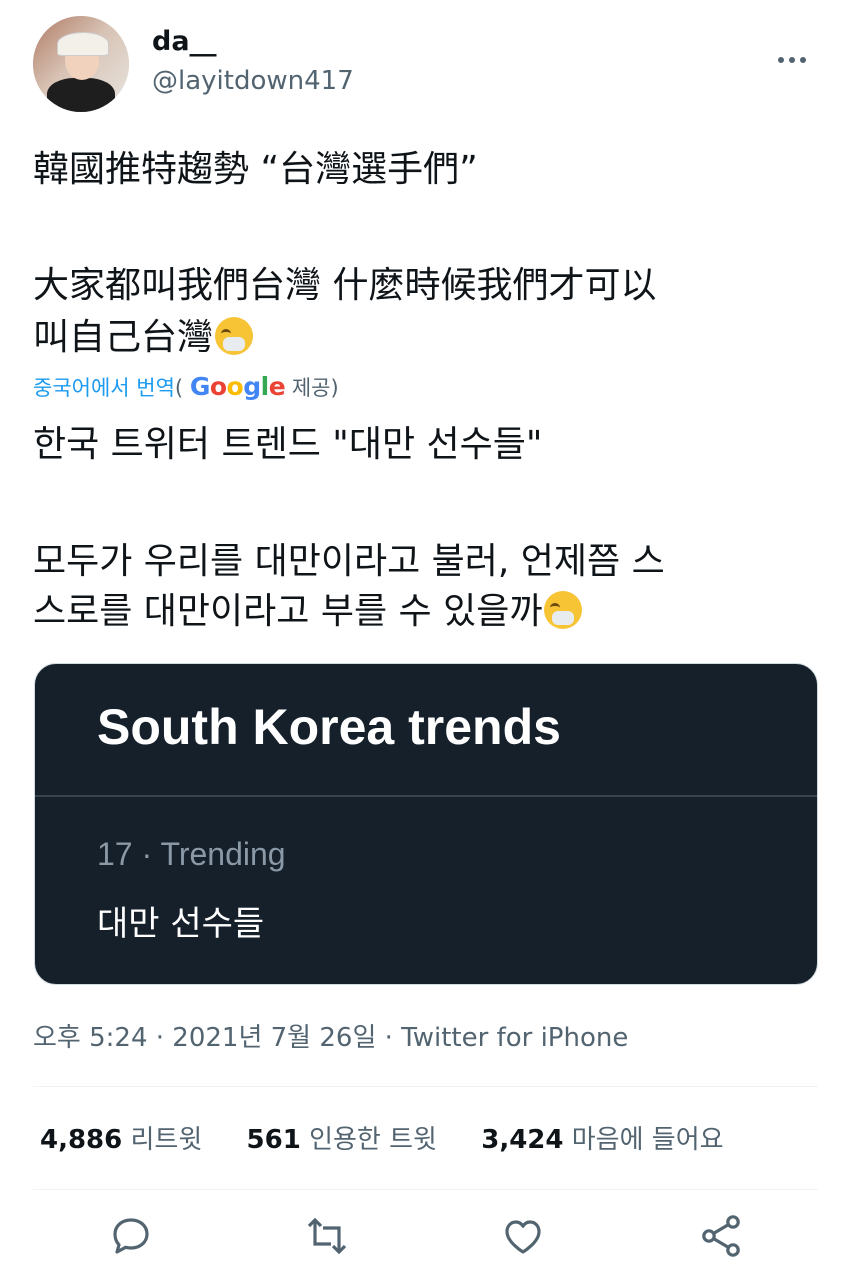 The image size is (850, 1269). What do you see at coordinates (121, 1140) in the screenshot?
I see `retweets-stat: 4,886 리트윗` at bounding box center [121, 1140].